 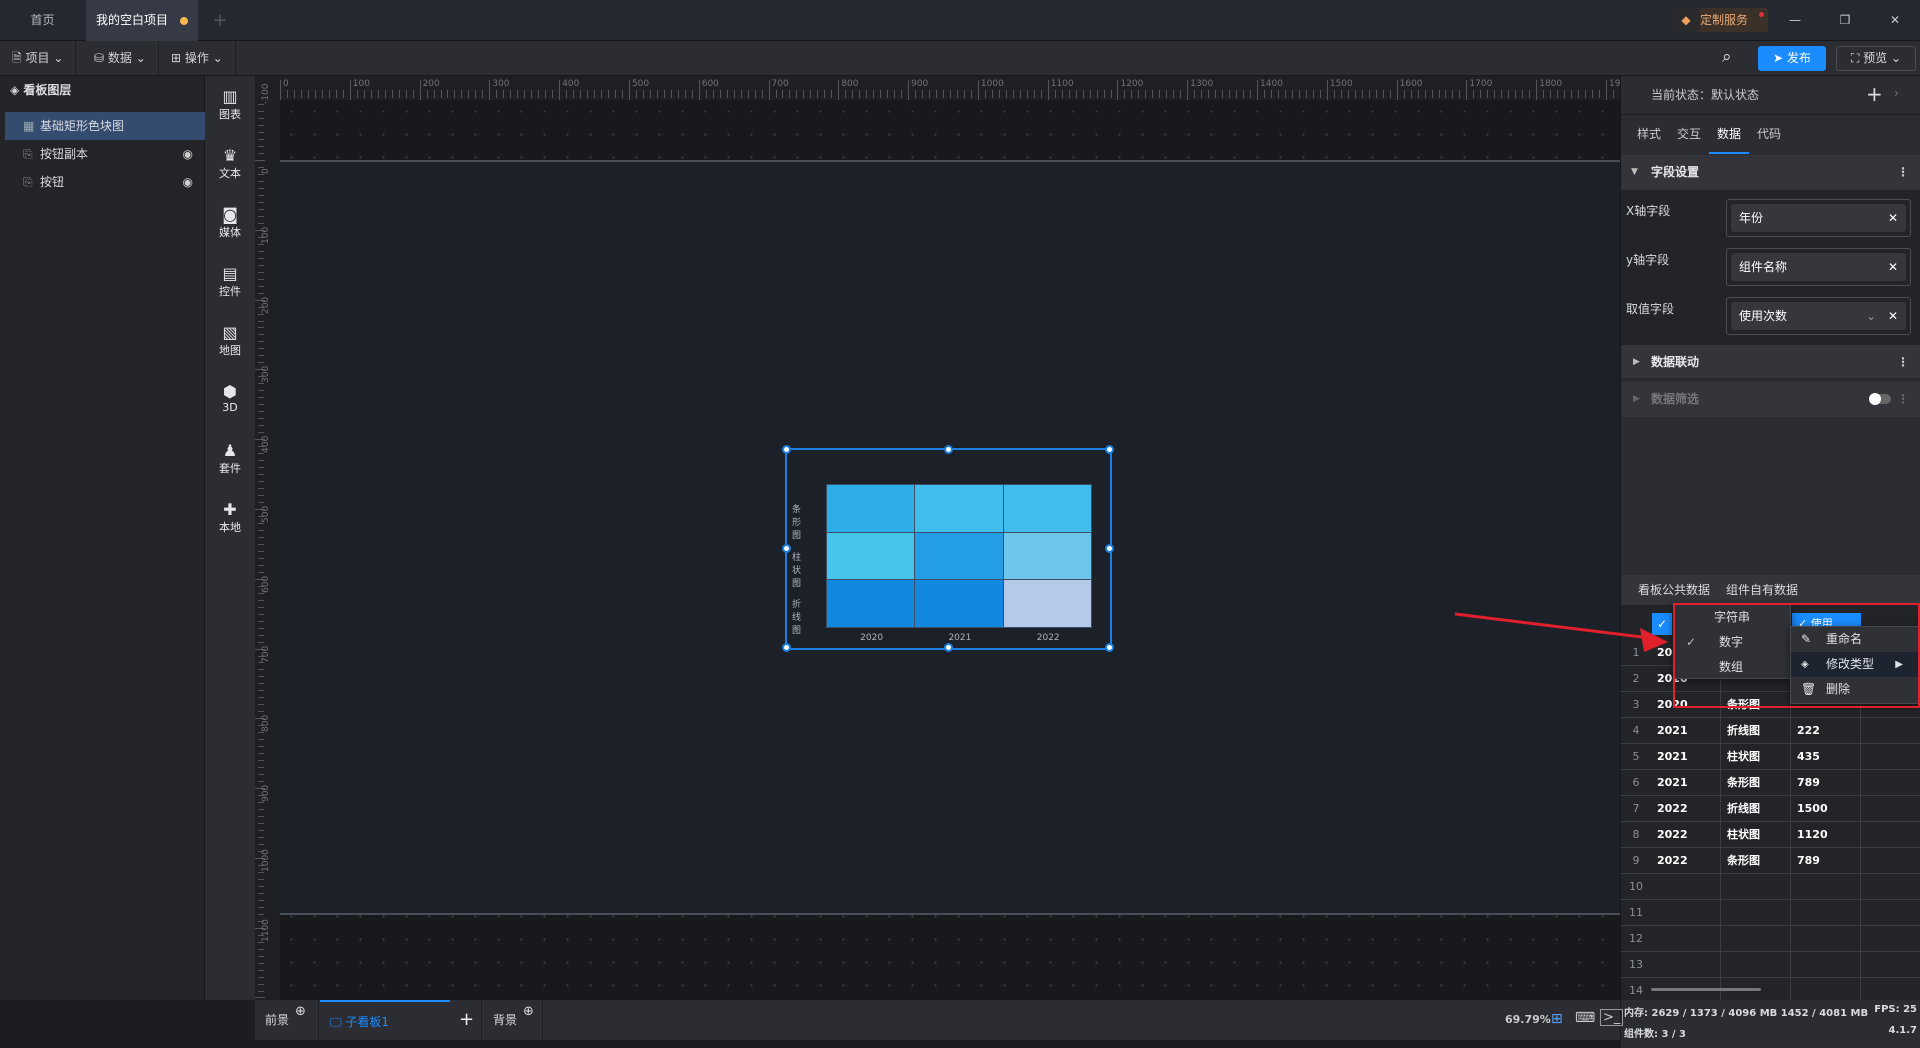 What do you see at coordinates (1826, 731) in the screenshot?
I see `table-cell: 222` at bounding box center [1826, 731].